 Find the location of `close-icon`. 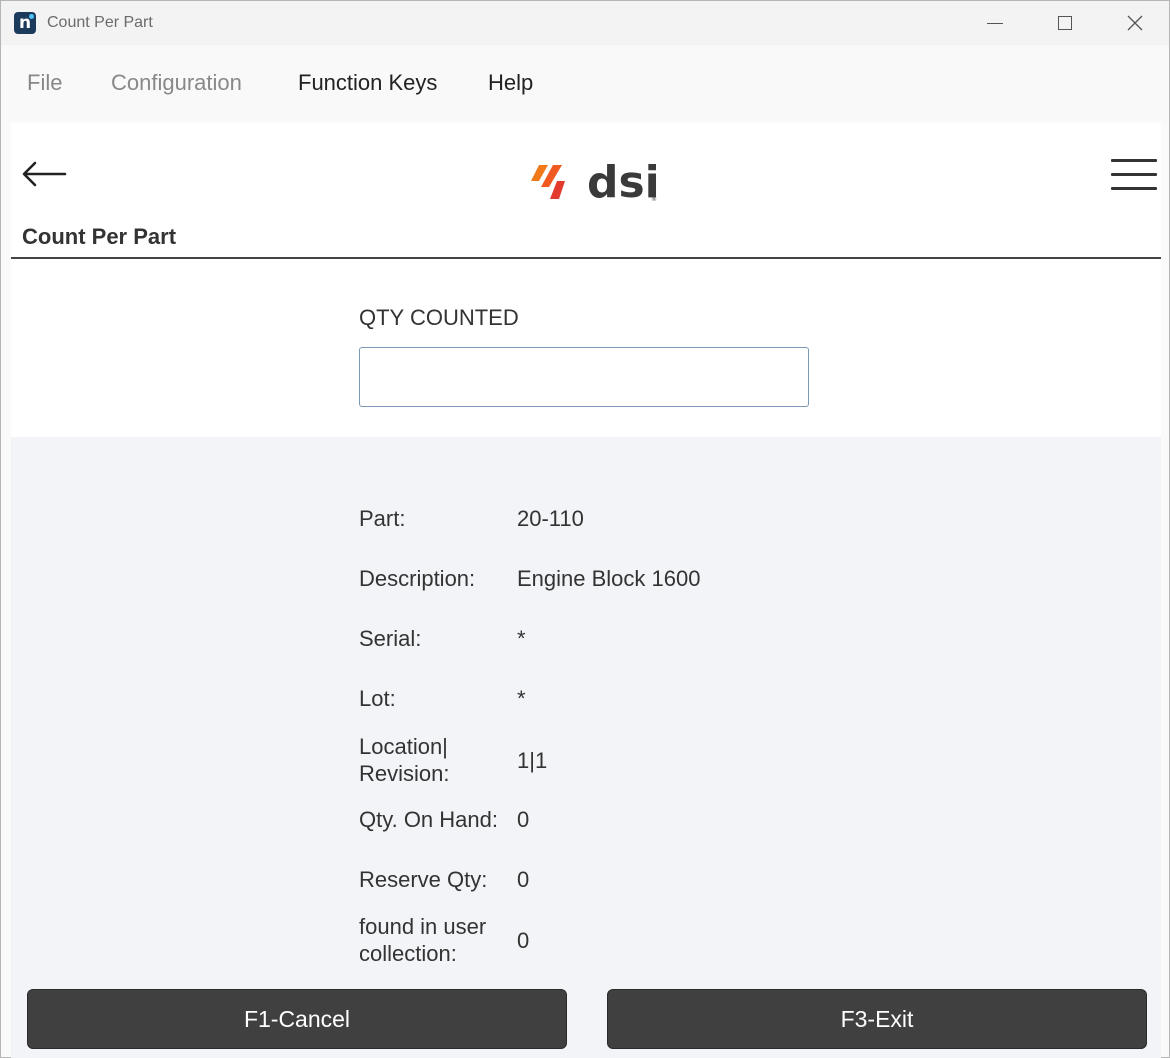

close-icon is located at coordinates (1135, 23).